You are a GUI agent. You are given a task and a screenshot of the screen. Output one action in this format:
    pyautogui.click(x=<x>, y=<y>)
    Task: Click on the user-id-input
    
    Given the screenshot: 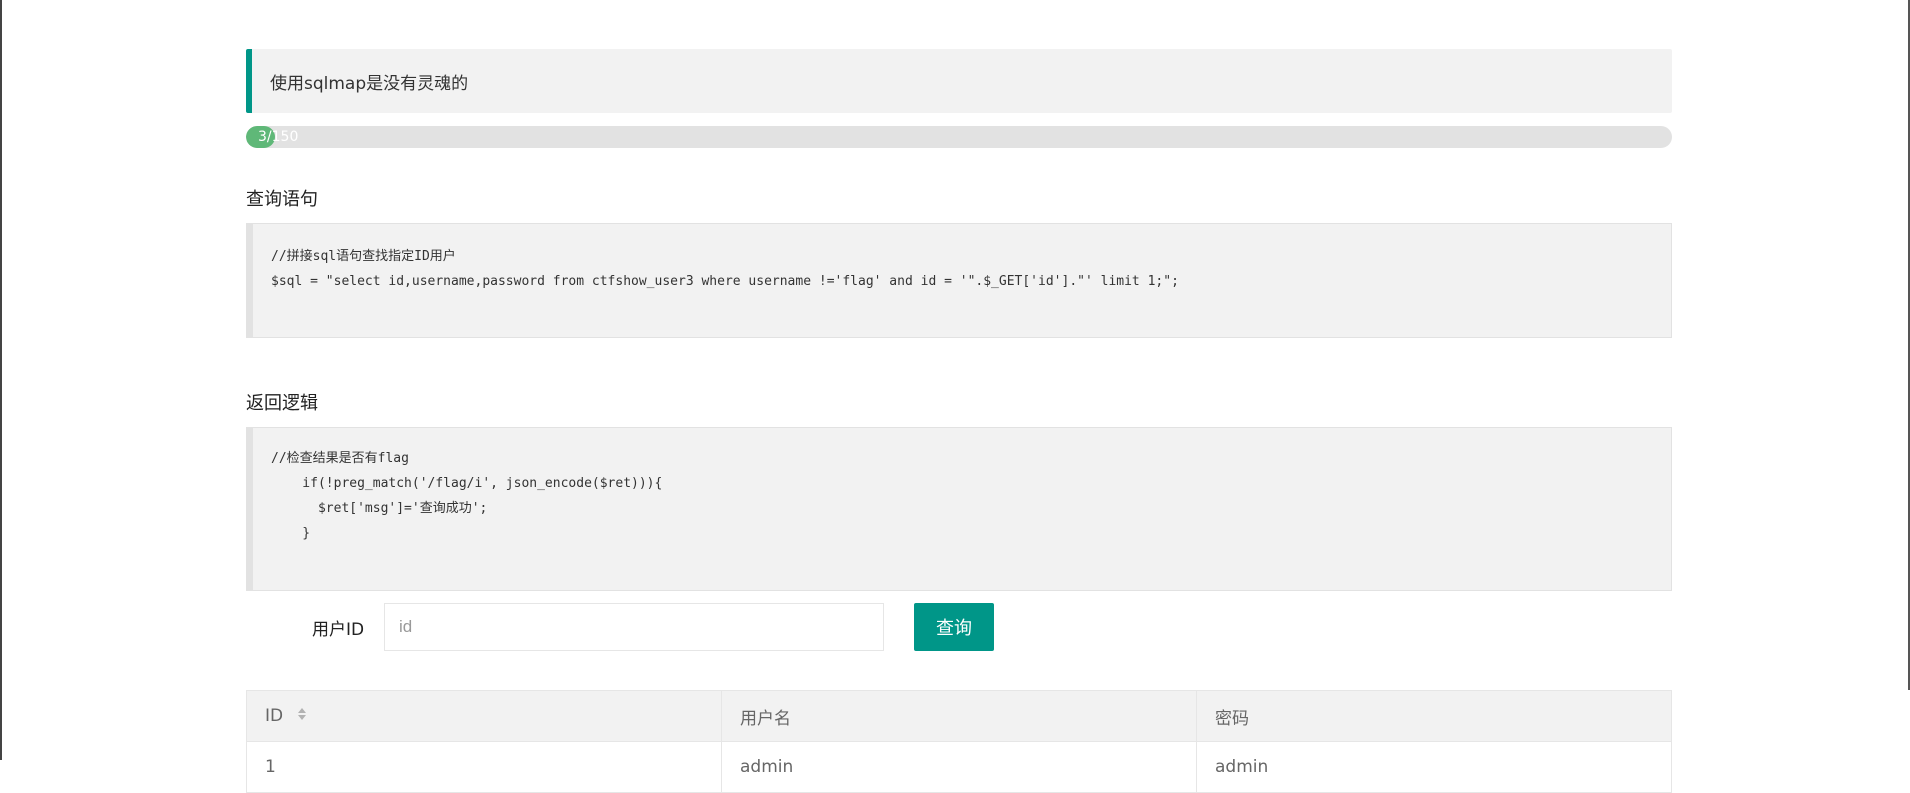 What is the action you would take?
    pyautogui.click(x=634, y=627)
    